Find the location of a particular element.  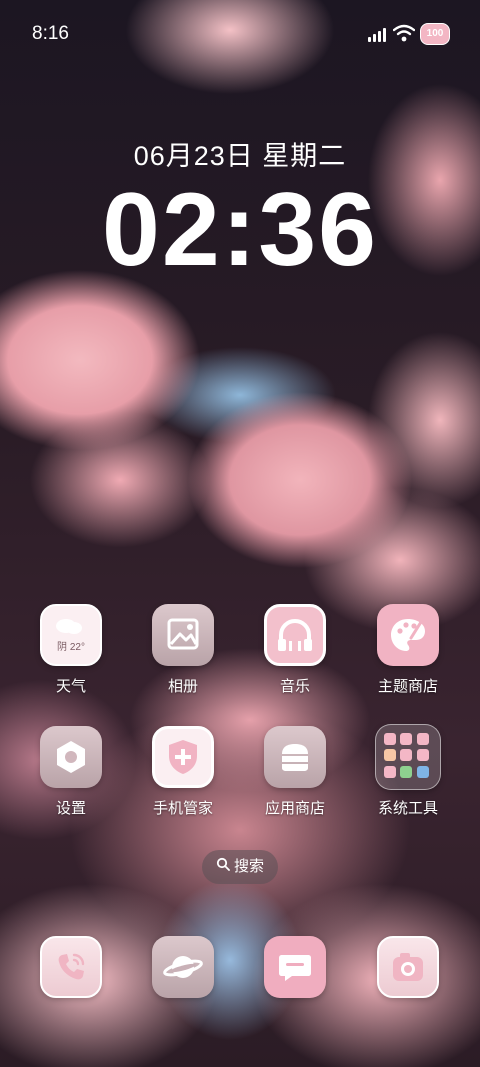

clock-widget: 02:36 is located at coordinates (240, 230).